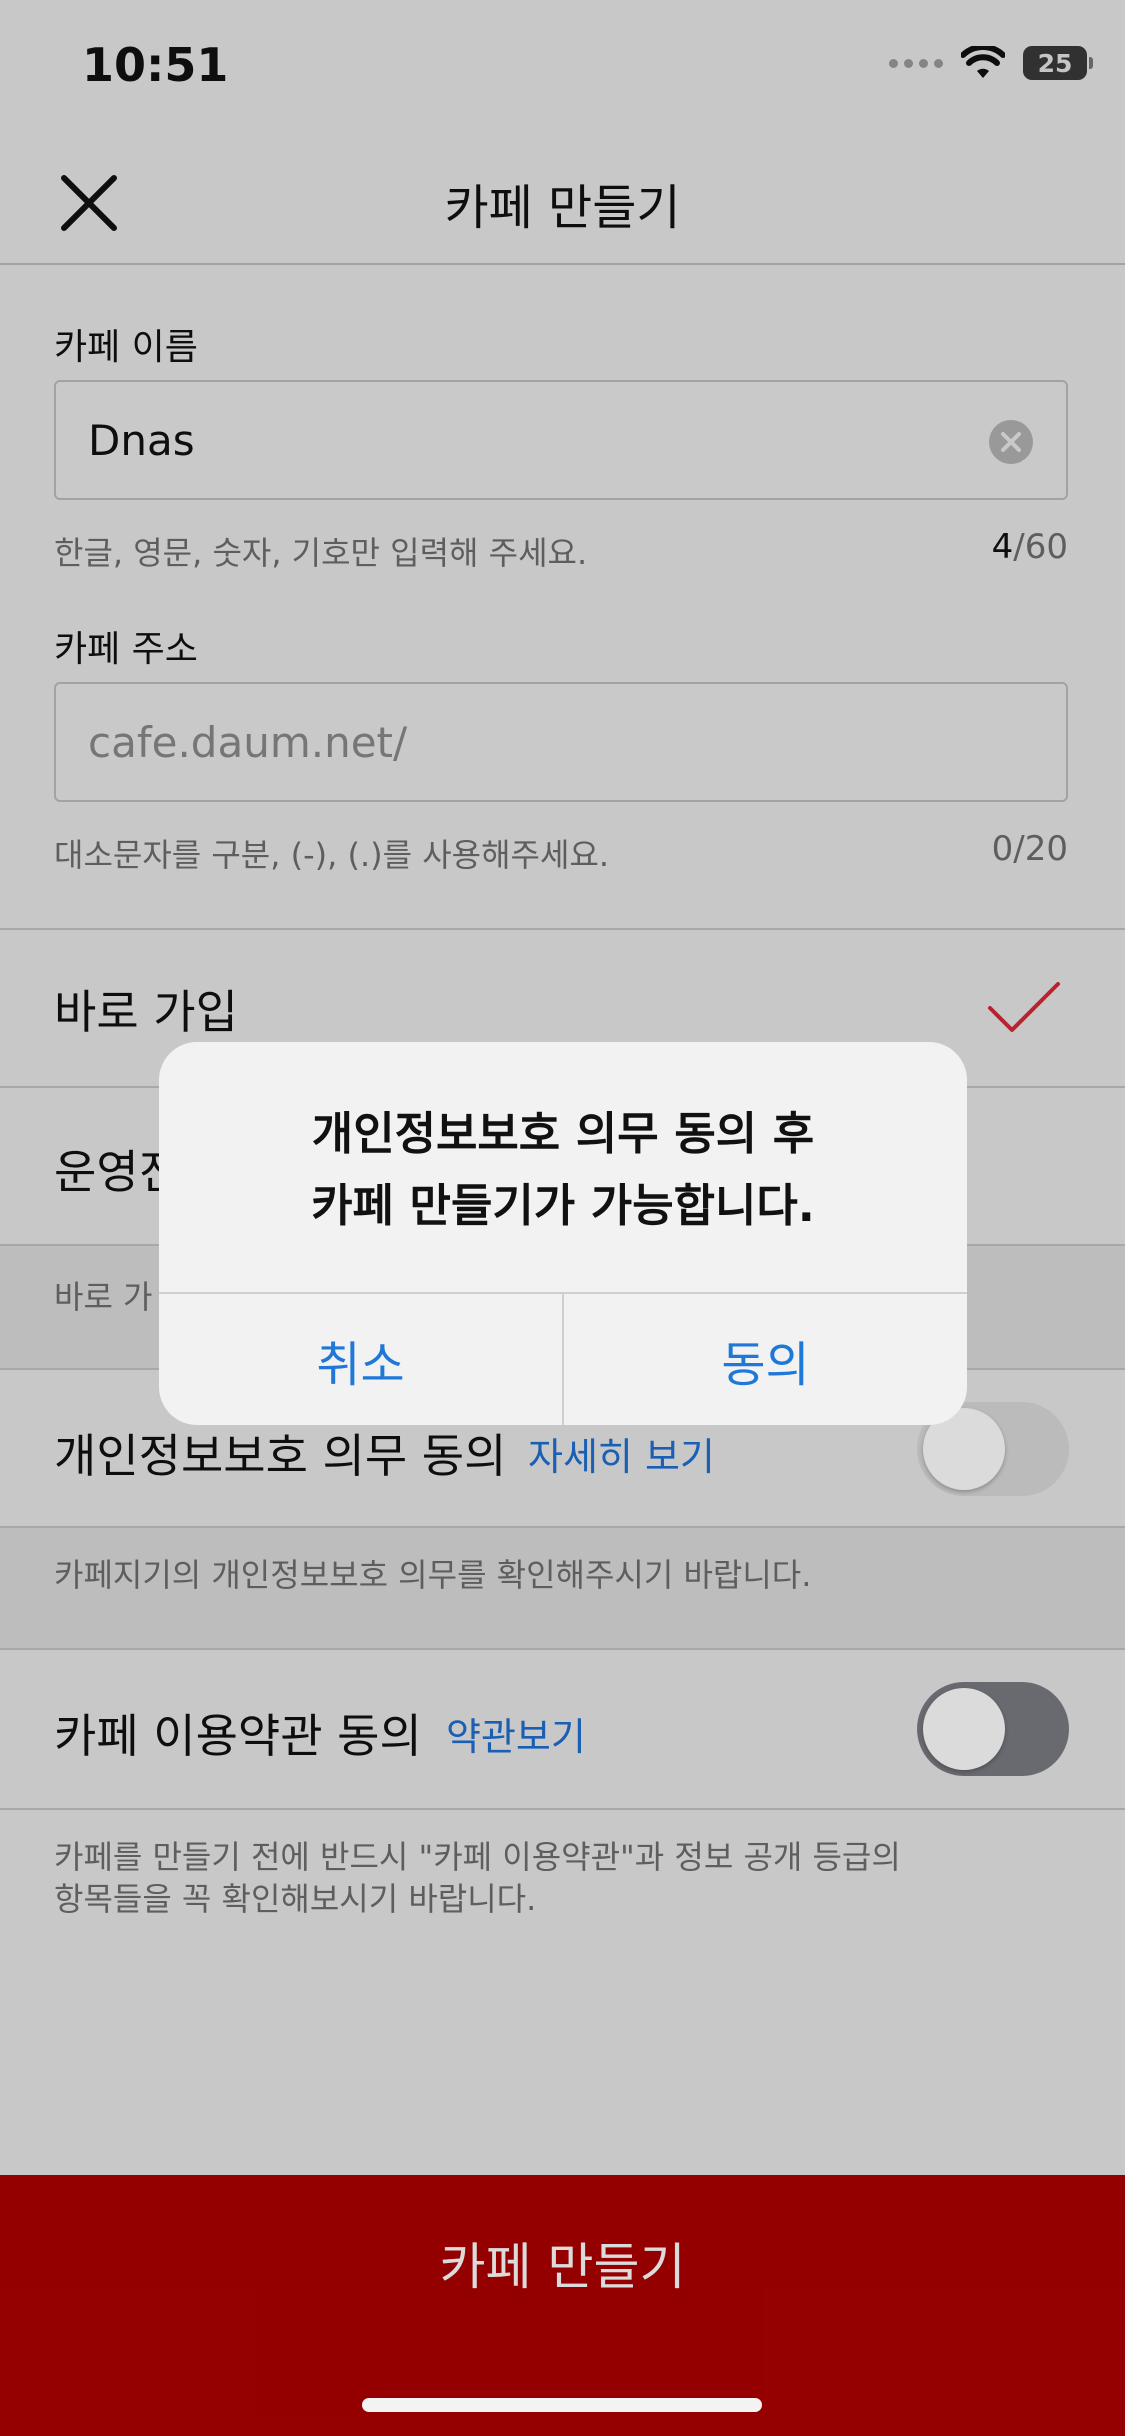  What do you see at coordinates (562, 2405) in the screenshot?
I see `home-indicator` at bounding box center [562, 2405].